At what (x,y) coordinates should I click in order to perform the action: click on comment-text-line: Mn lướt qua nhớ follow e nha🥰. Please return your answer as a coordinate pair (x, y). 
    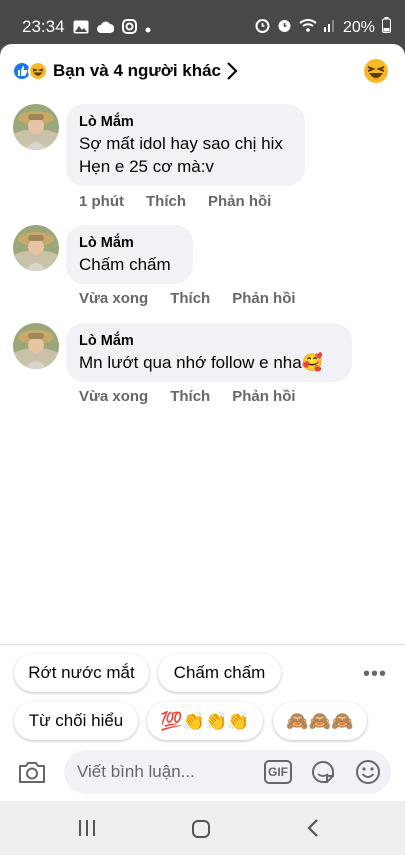
    Looking at the image, I should click on (201, 362).